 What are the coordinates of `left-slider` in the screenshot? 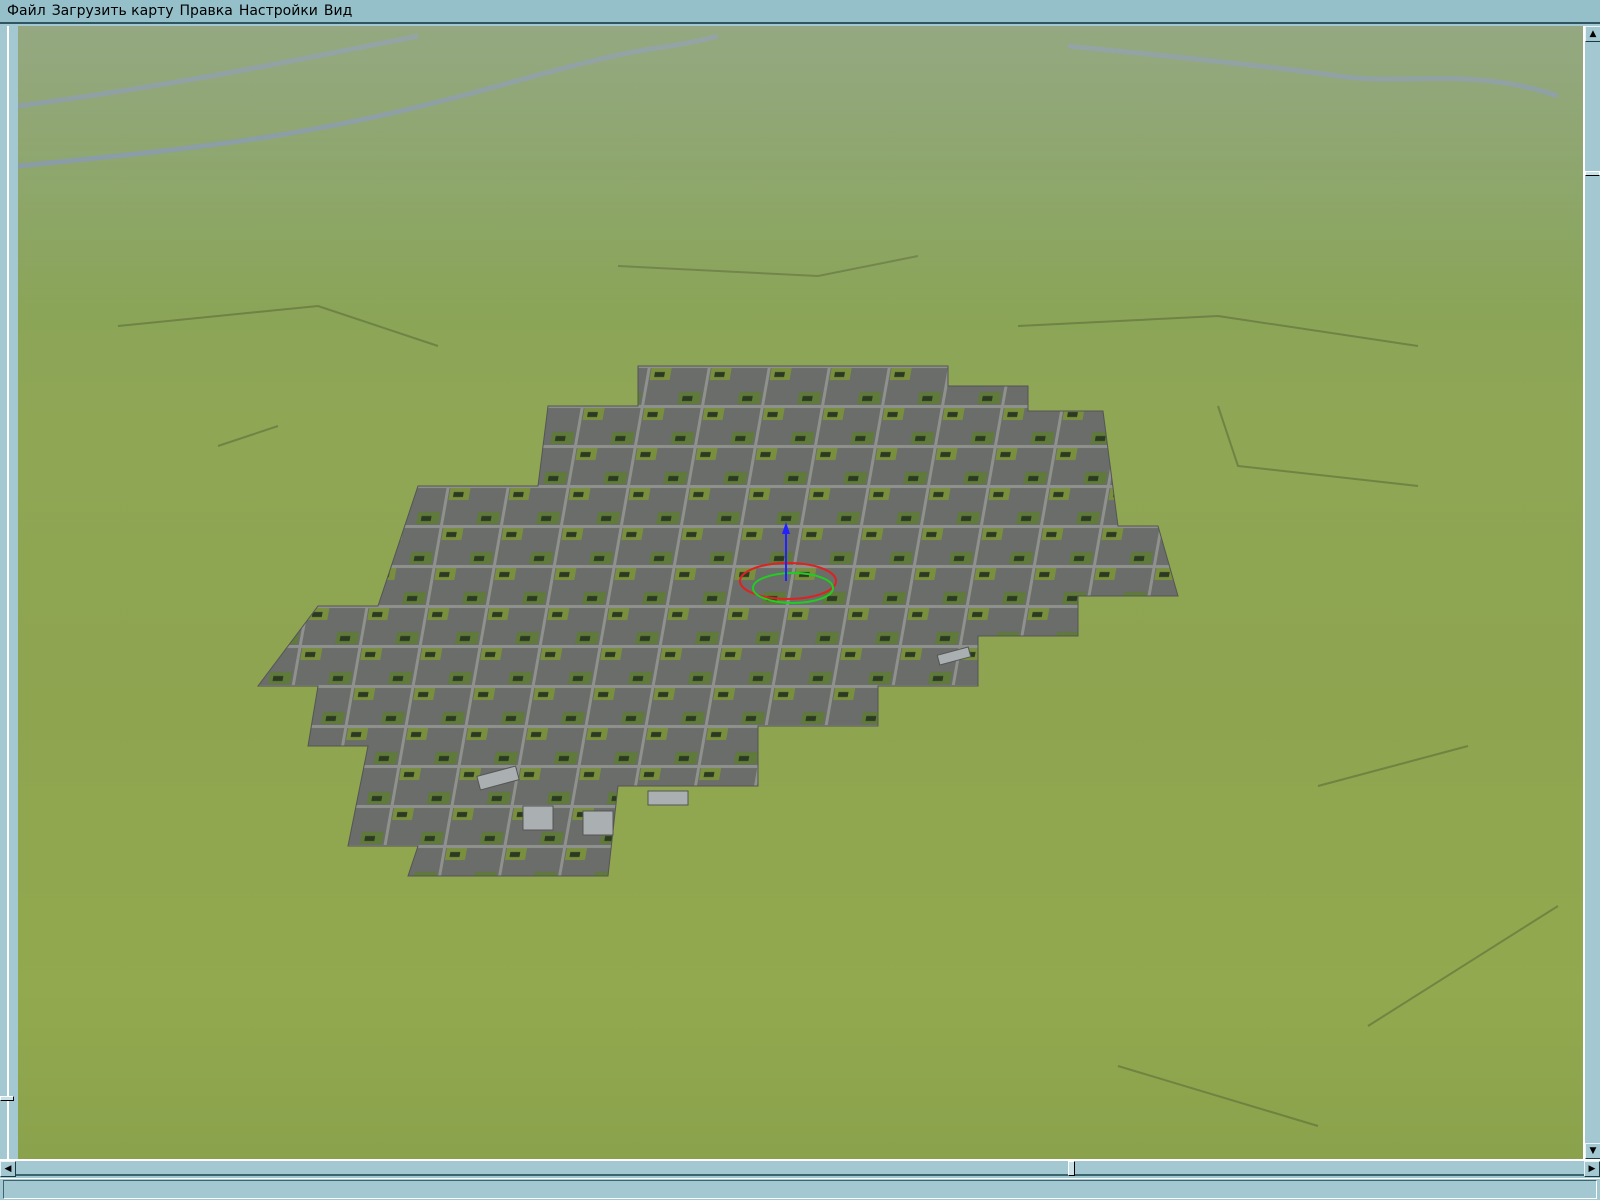 It's located at (9, 592).